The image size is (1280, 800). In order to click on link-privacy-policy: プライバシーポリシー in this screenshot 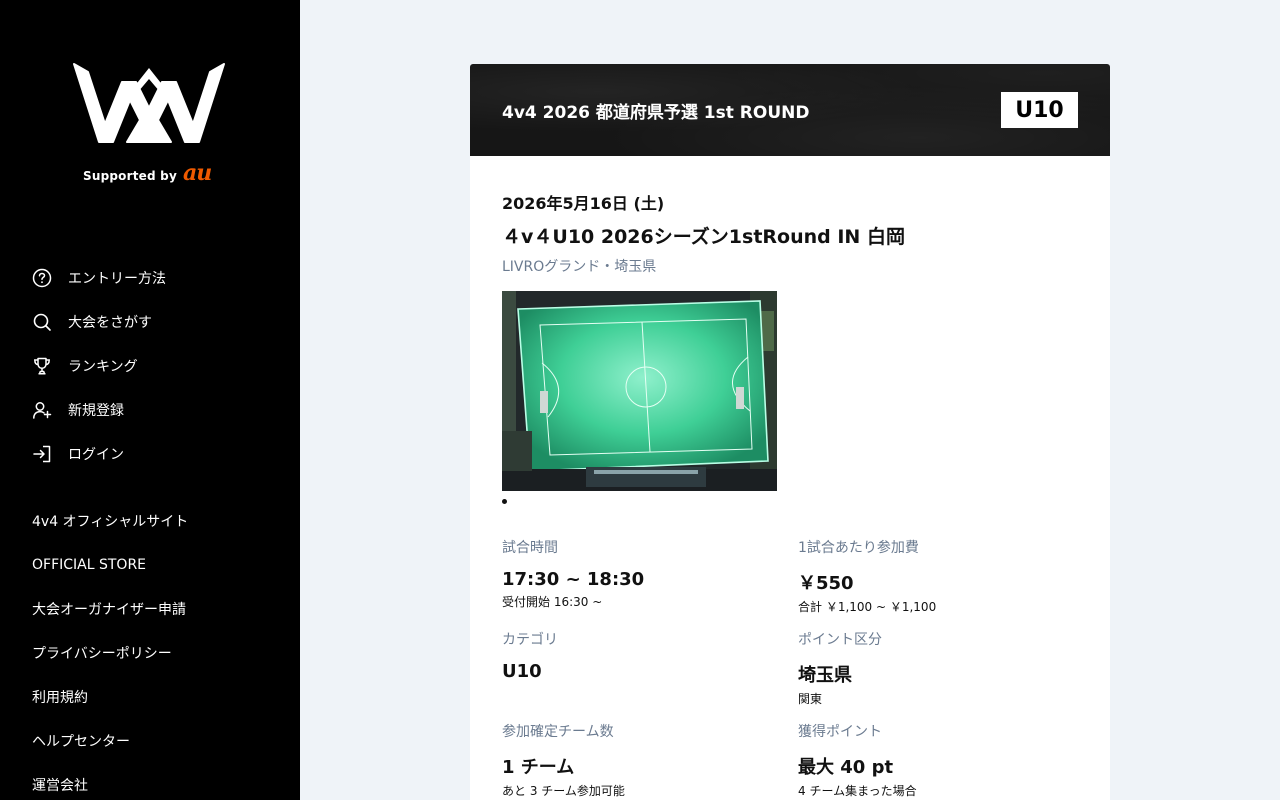, I will do `click(110, 653)`.